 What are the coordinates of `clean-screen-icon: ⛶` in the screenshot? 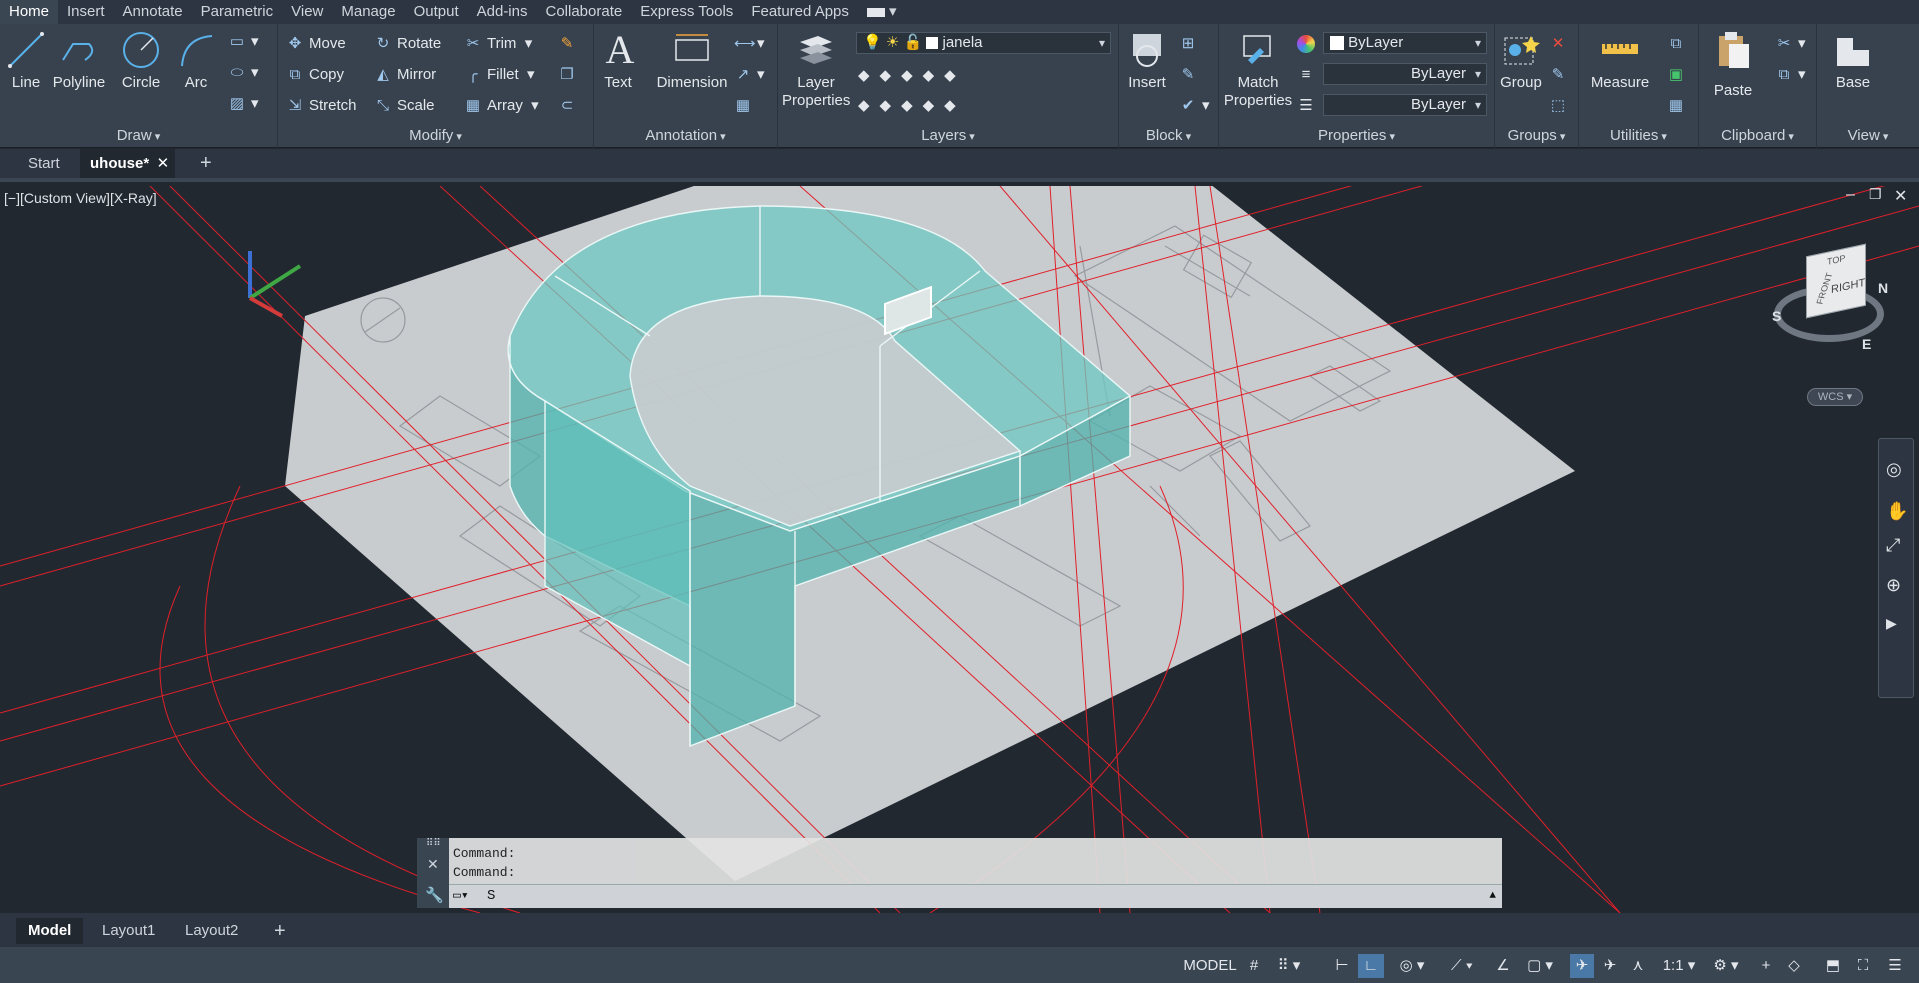 It's located at (1863, 966).